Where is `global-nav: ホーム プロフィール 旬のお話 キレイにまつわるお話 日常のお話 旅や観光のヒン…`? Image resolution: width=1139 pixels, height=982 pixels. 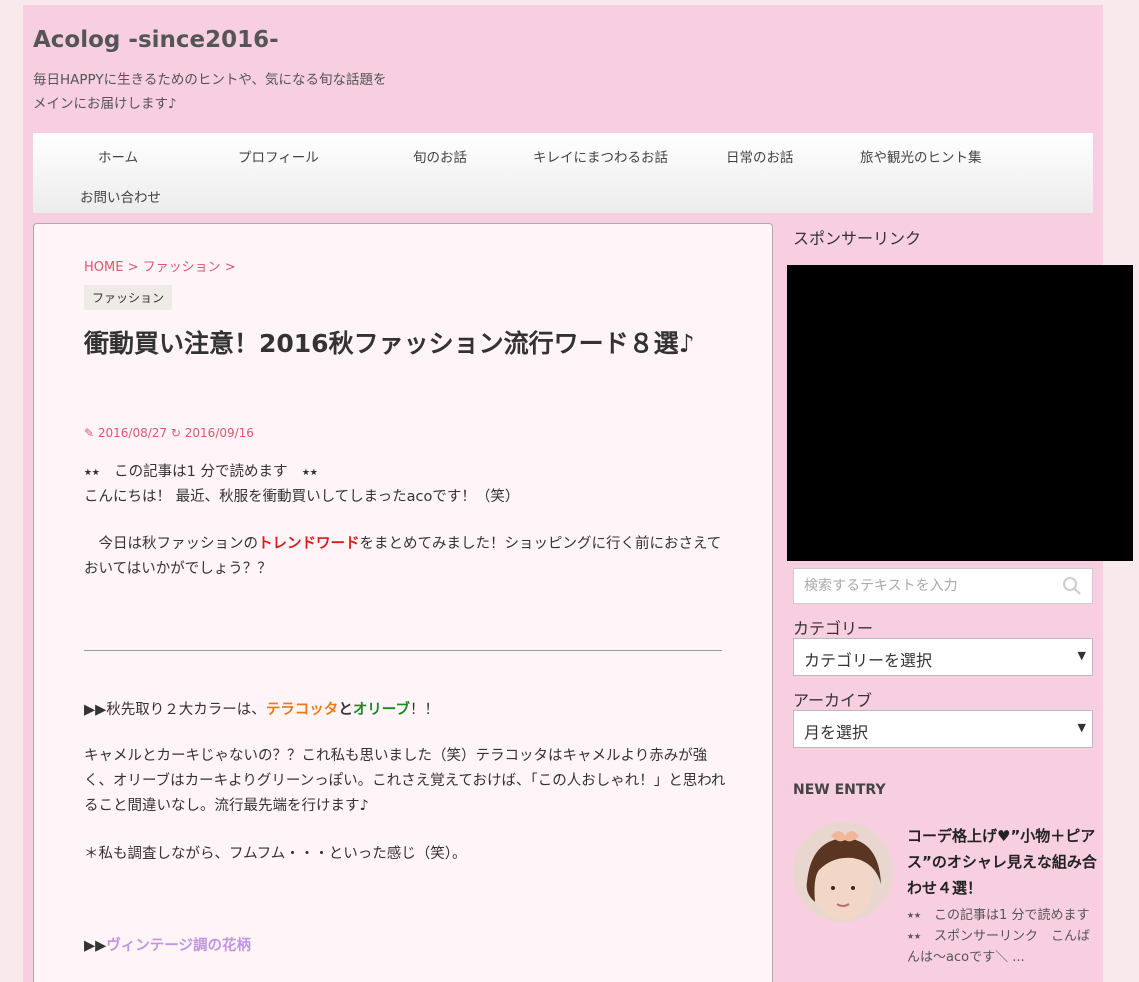
global-nav: ホーム プロフィール 旬のお話 キレイにまつわるお話 日常のお話 旅や観光のヒン… is located at coordinates (563, 173).